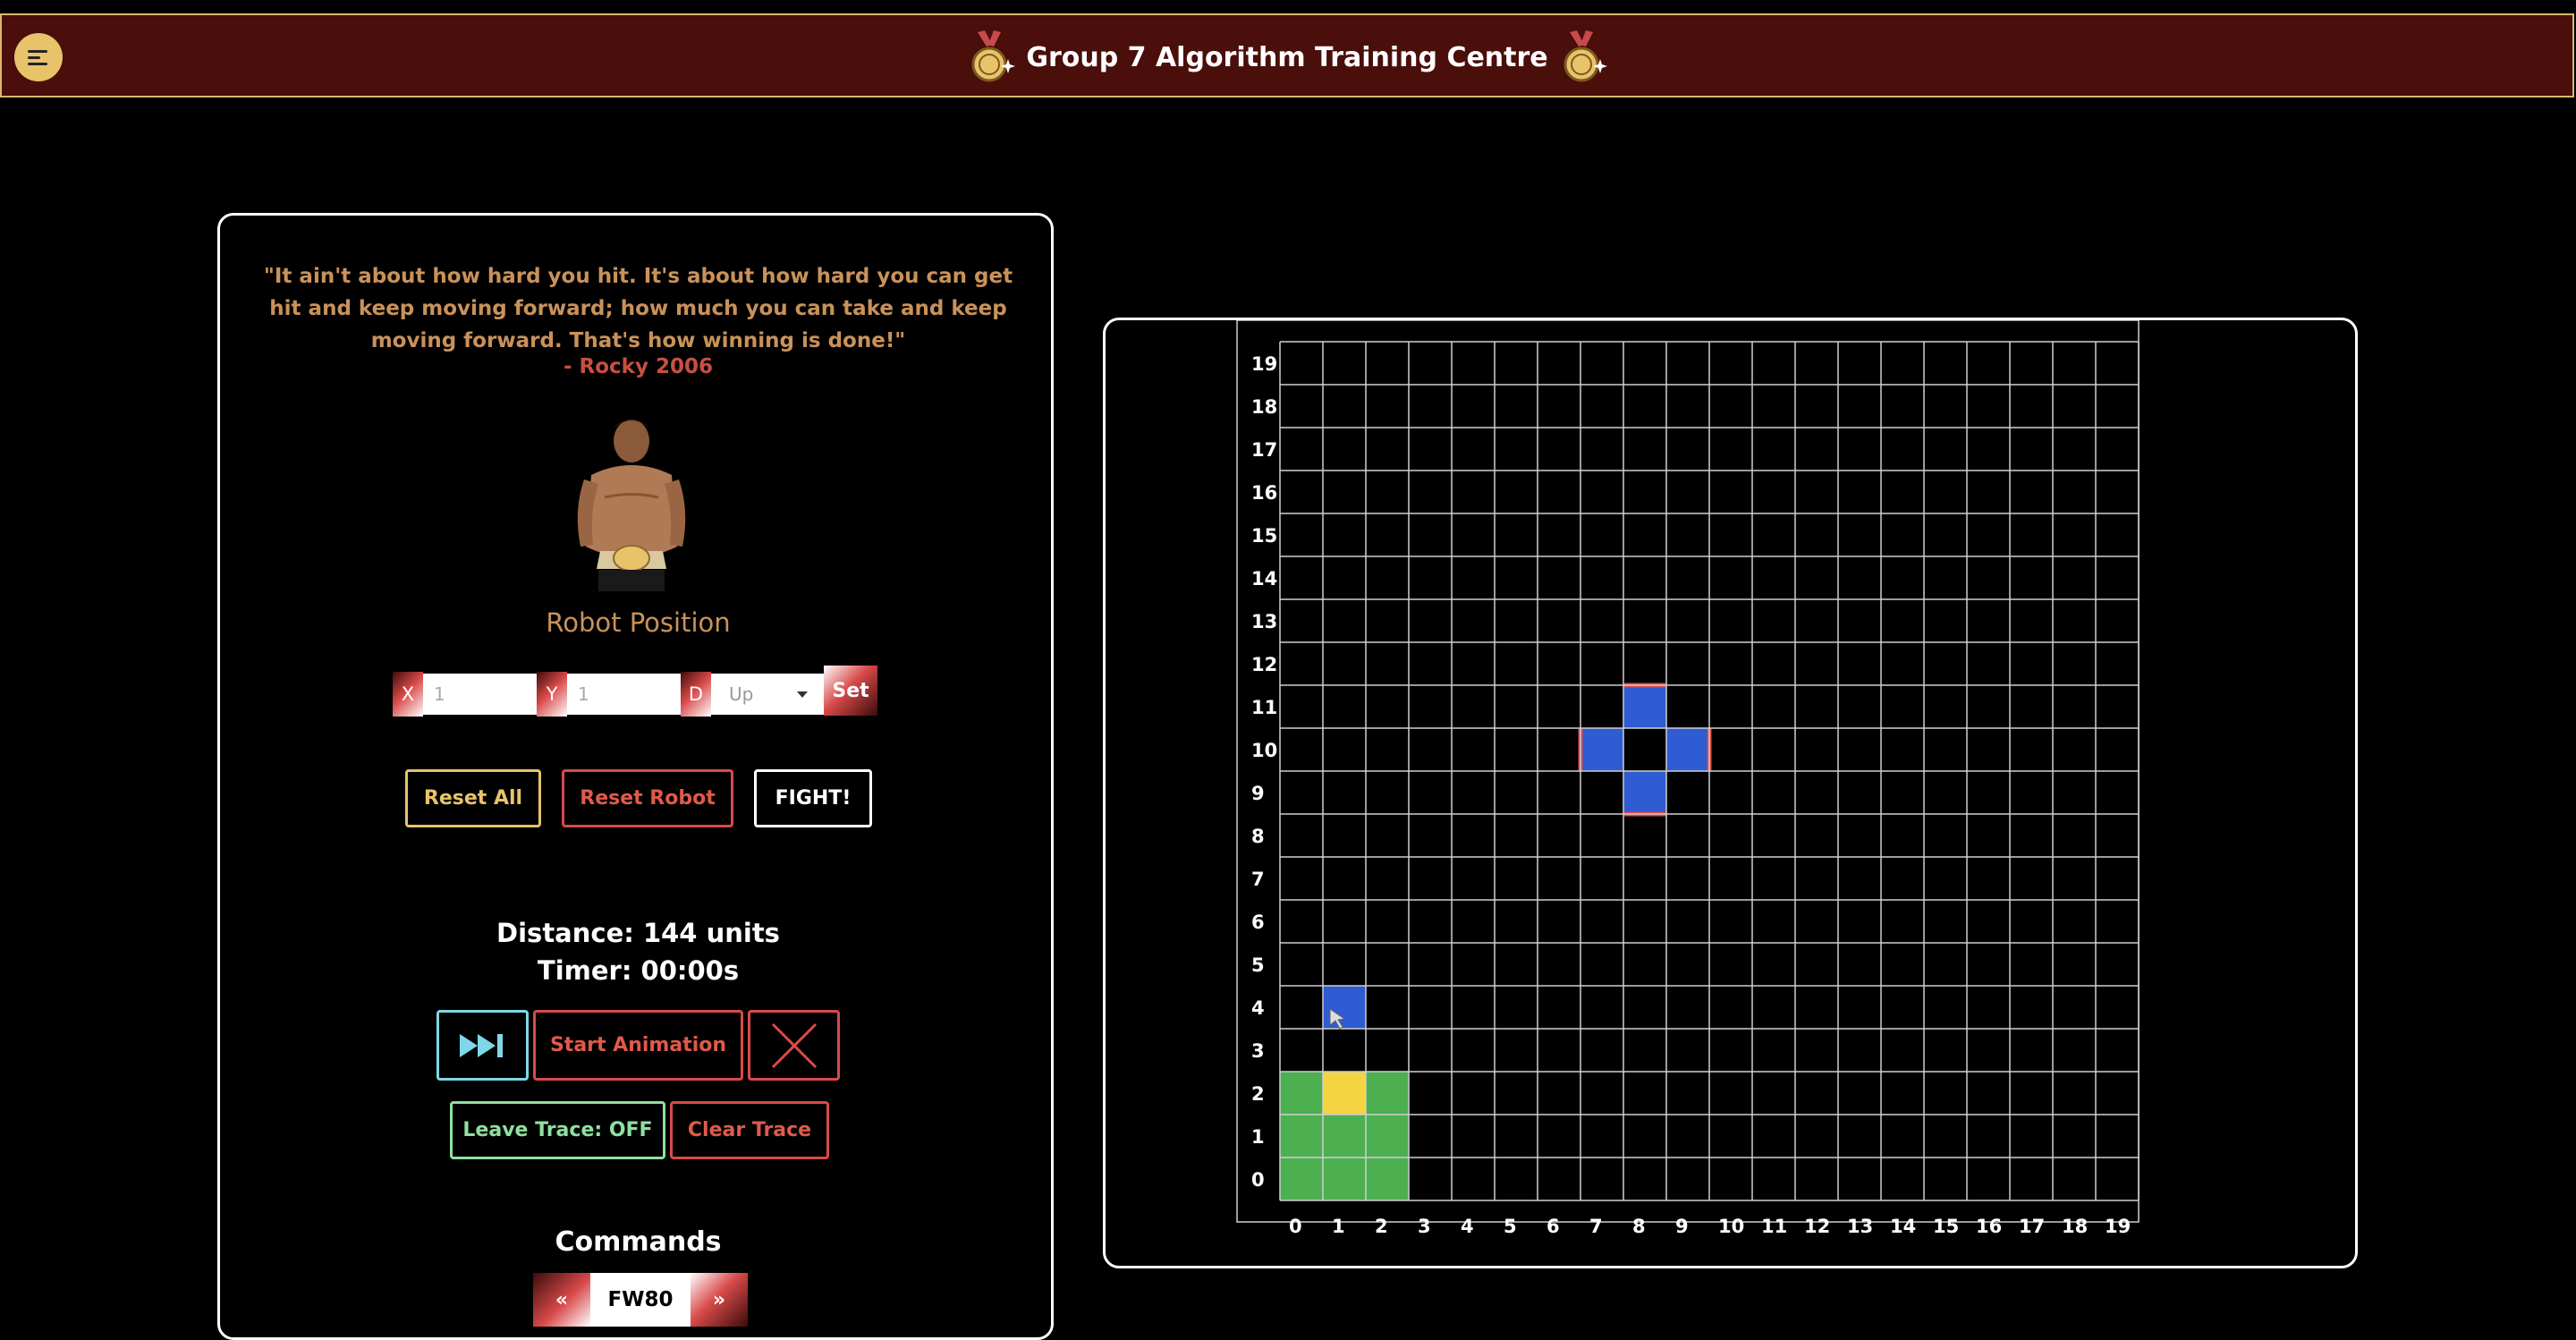  What do you see at coordinates (1596, 1226) in the screenshot?
I see `x-axis-label: 7` at bounding box center [1596, 1226].